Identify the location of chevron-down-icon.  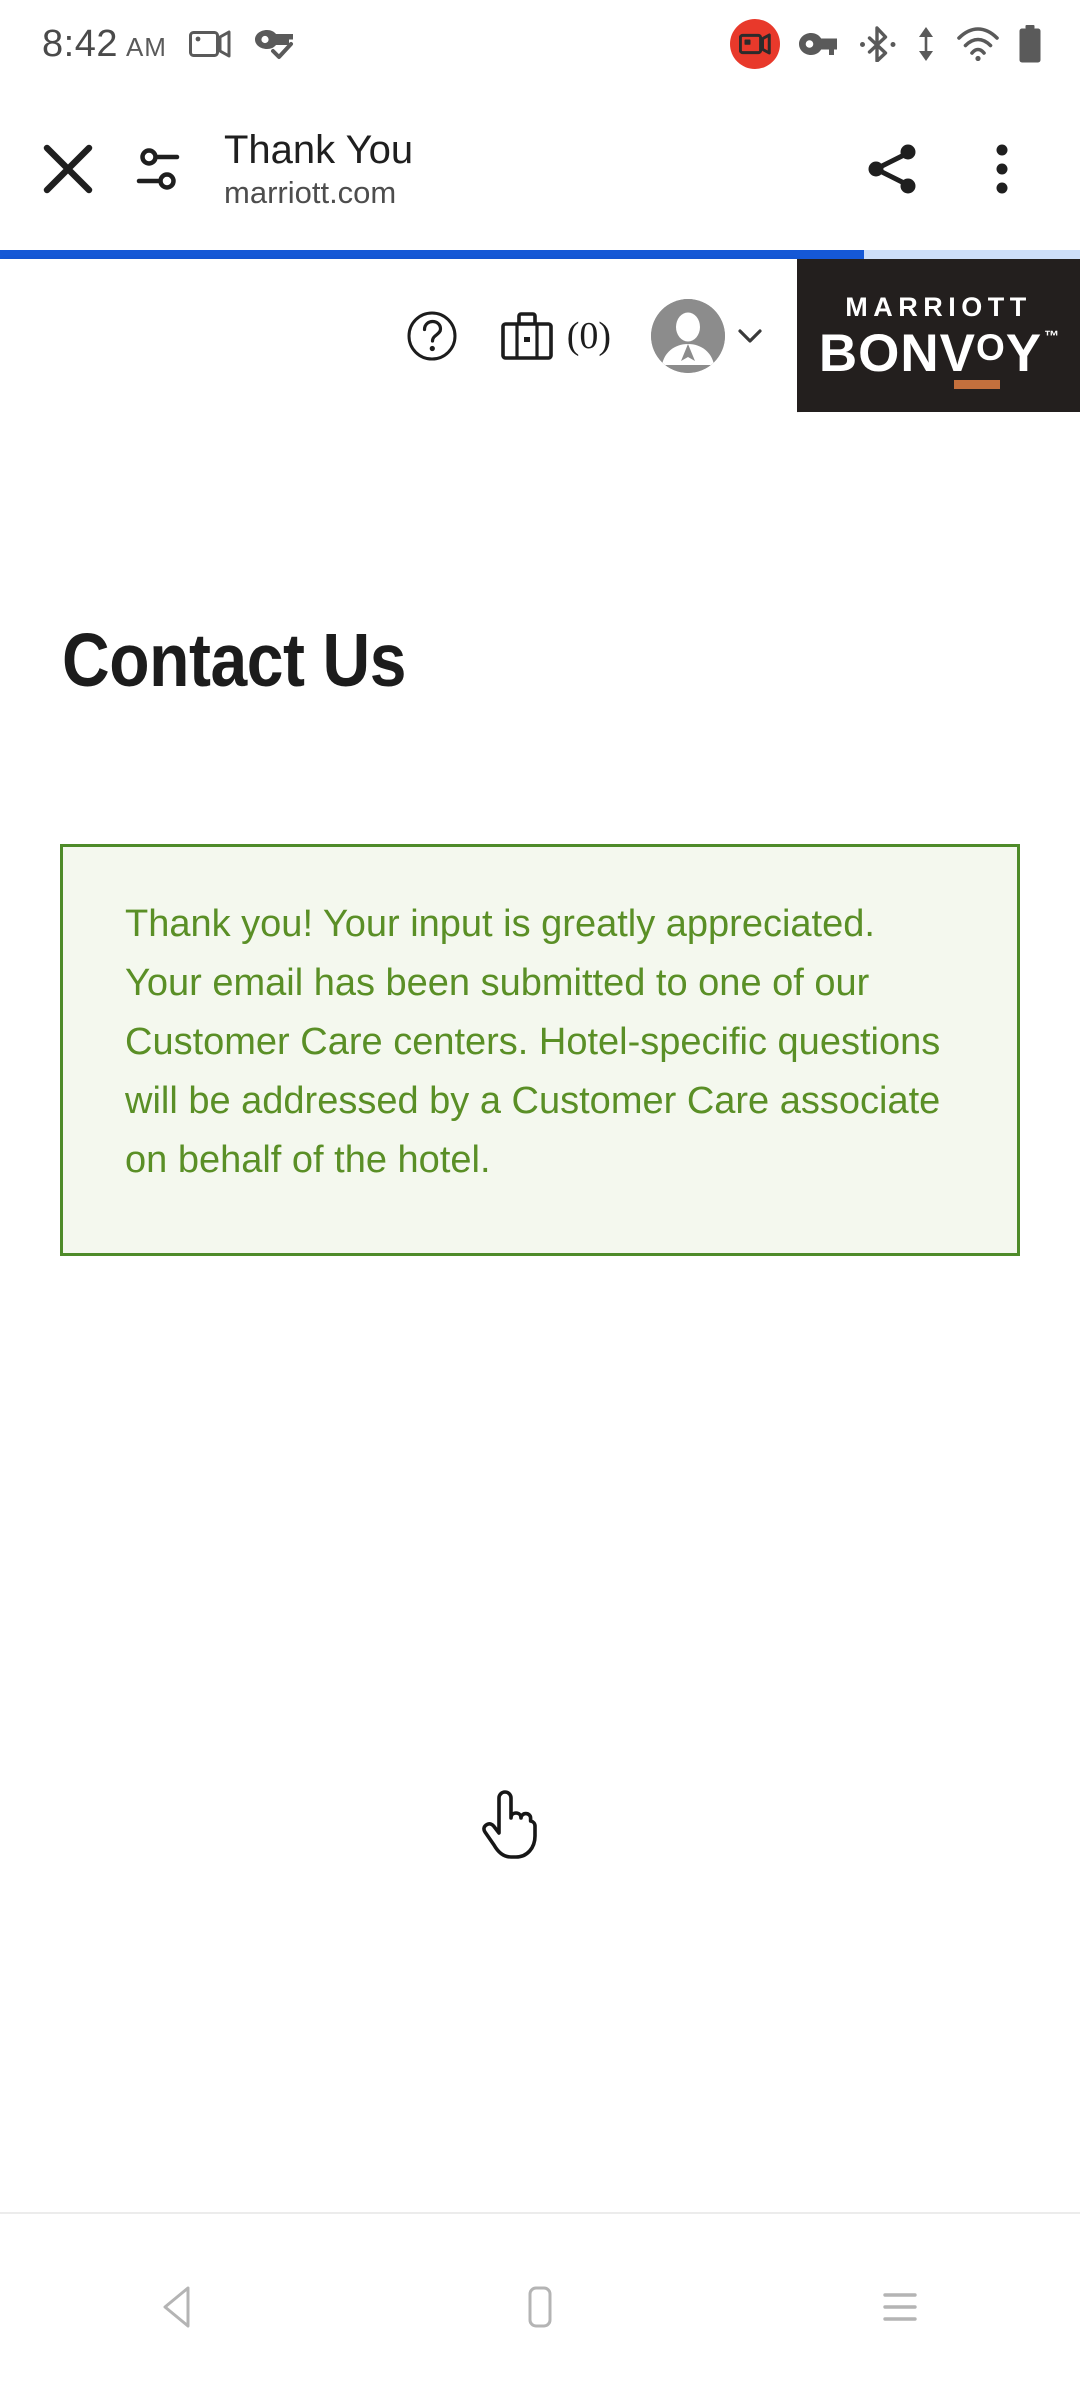
(750, 336).